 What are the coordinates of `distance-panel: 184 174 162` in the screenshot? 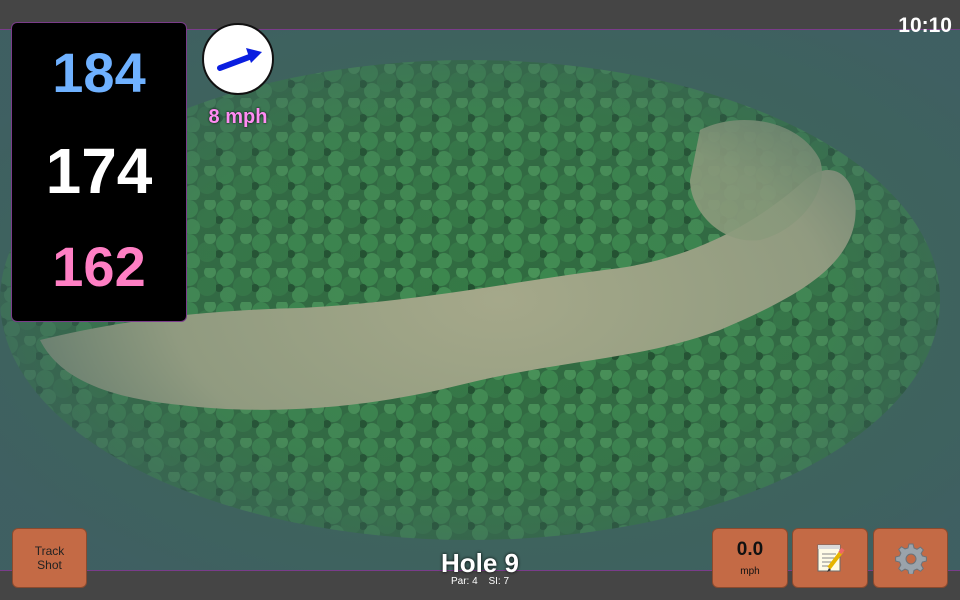 It's located at (99, 172).